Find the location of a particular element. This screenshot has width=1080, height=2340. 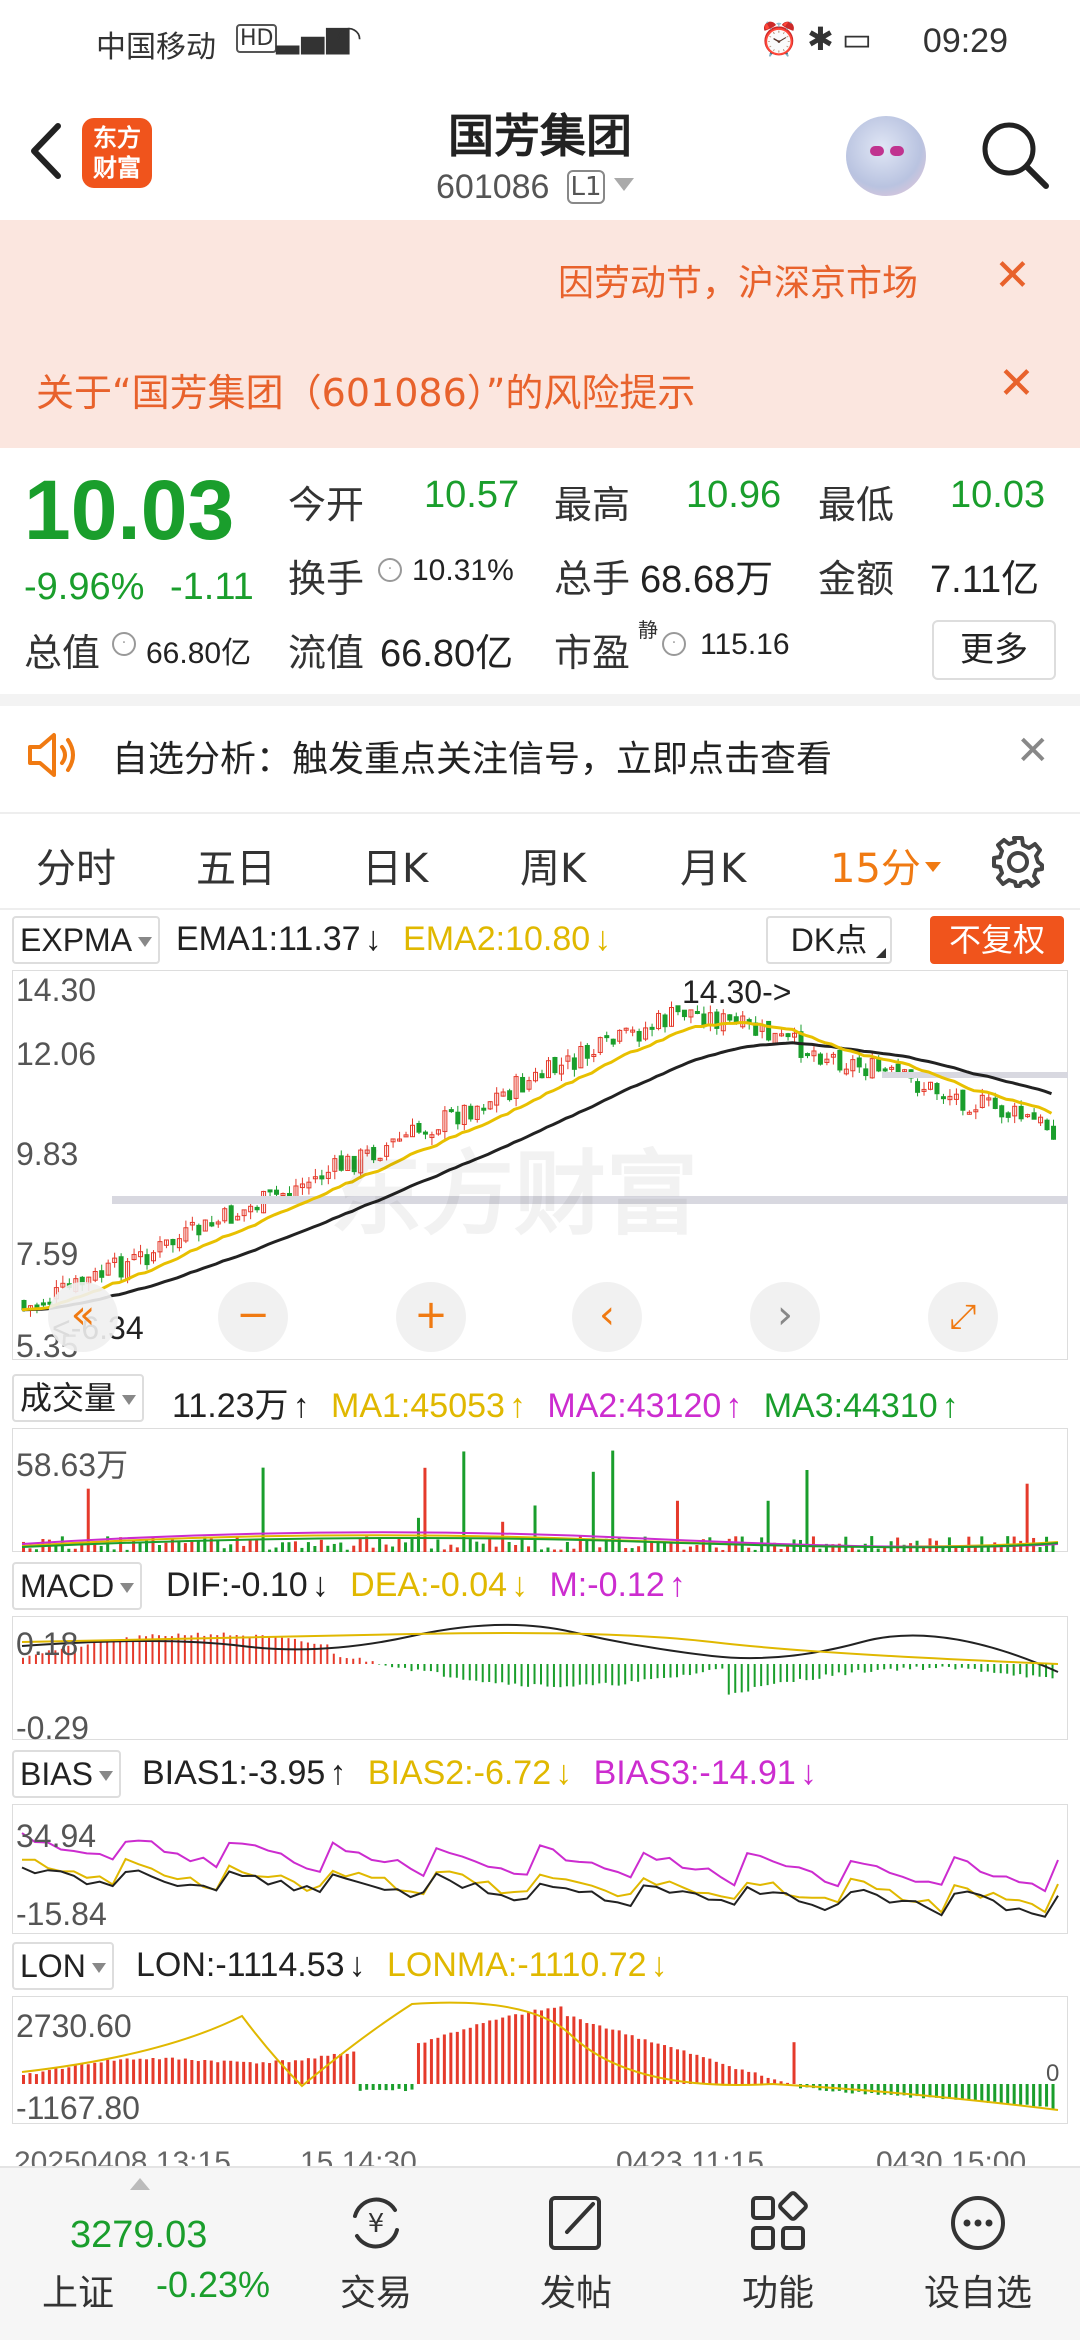

volume-chart is located at coordinates (540, 1490).